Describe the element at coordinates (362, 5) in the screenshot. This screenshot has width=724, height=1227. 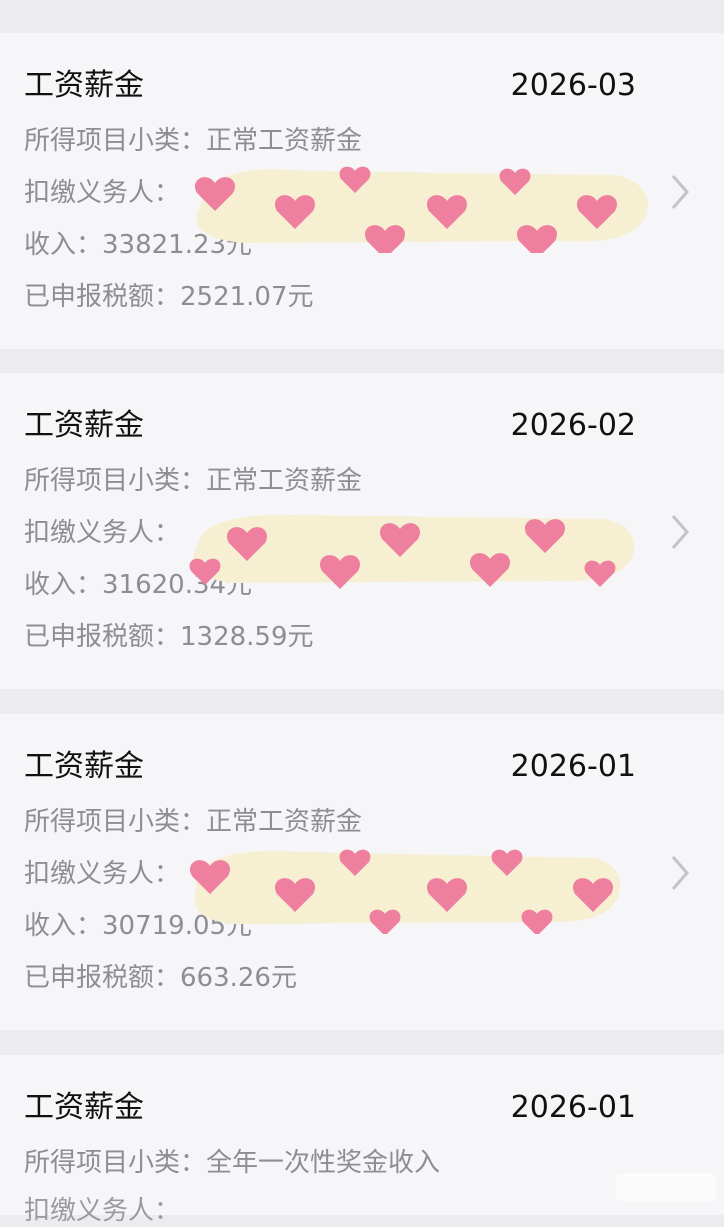
I see `top-divider` at that location.